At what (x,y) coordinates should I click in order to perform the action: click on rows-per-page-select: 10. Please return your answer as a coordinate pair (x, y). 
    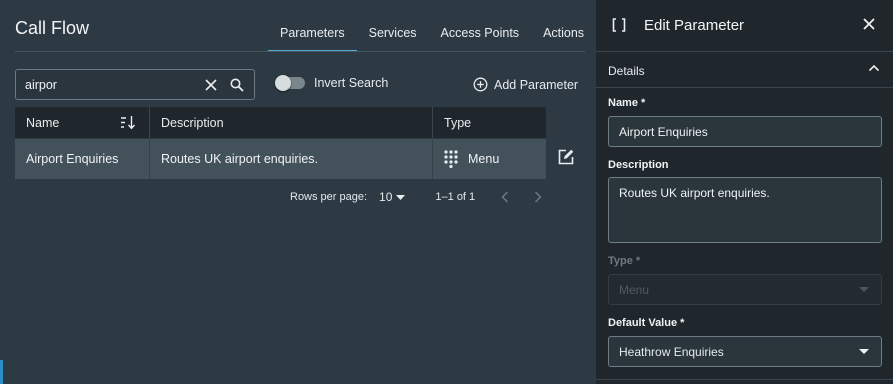
    Looking at the image, I should click on (392, 197).